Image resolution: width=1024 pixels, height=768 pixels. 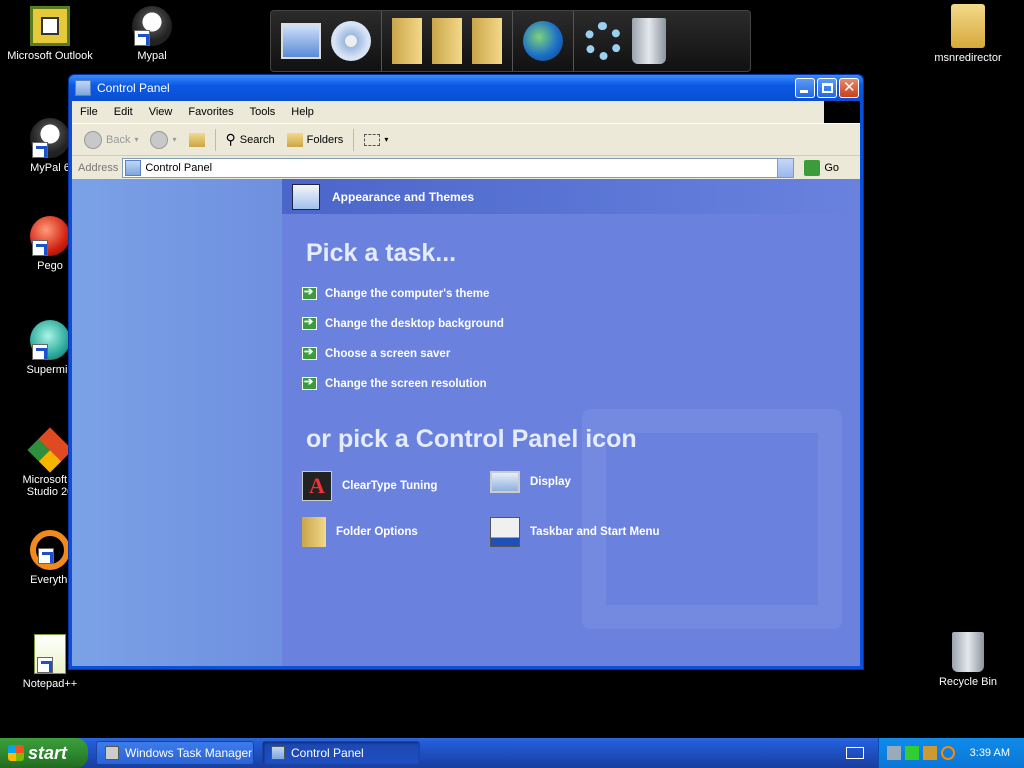 What do you see at coordinates (98, 167) in the screenshot?
I see `address-label: Address` at bounding box center [98, 167].